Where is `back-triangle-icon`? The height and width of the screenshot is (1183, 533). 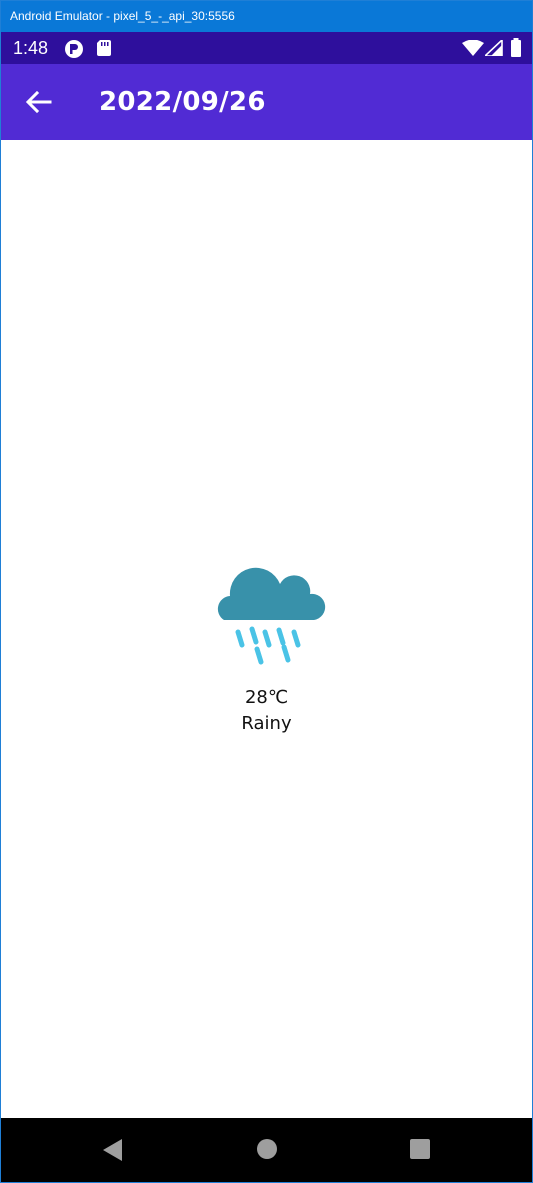
back-triangle-icon is located at coordinates (113, 1152).